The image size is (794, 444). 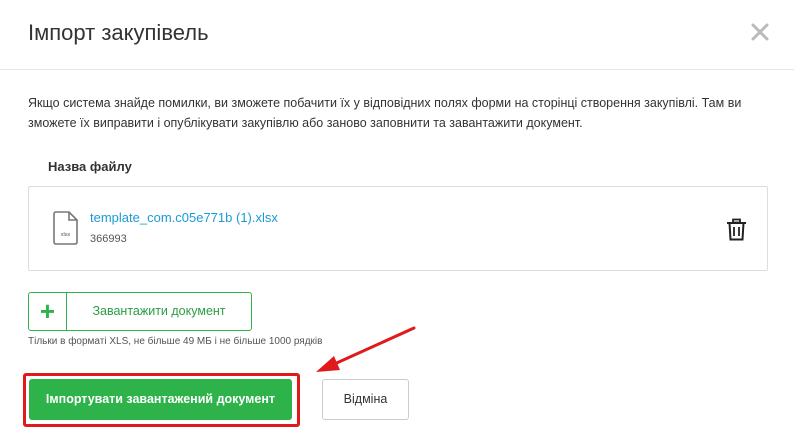 I want to click on xlsx-file-icon-label: xlsx, so click(x=66, y=235).